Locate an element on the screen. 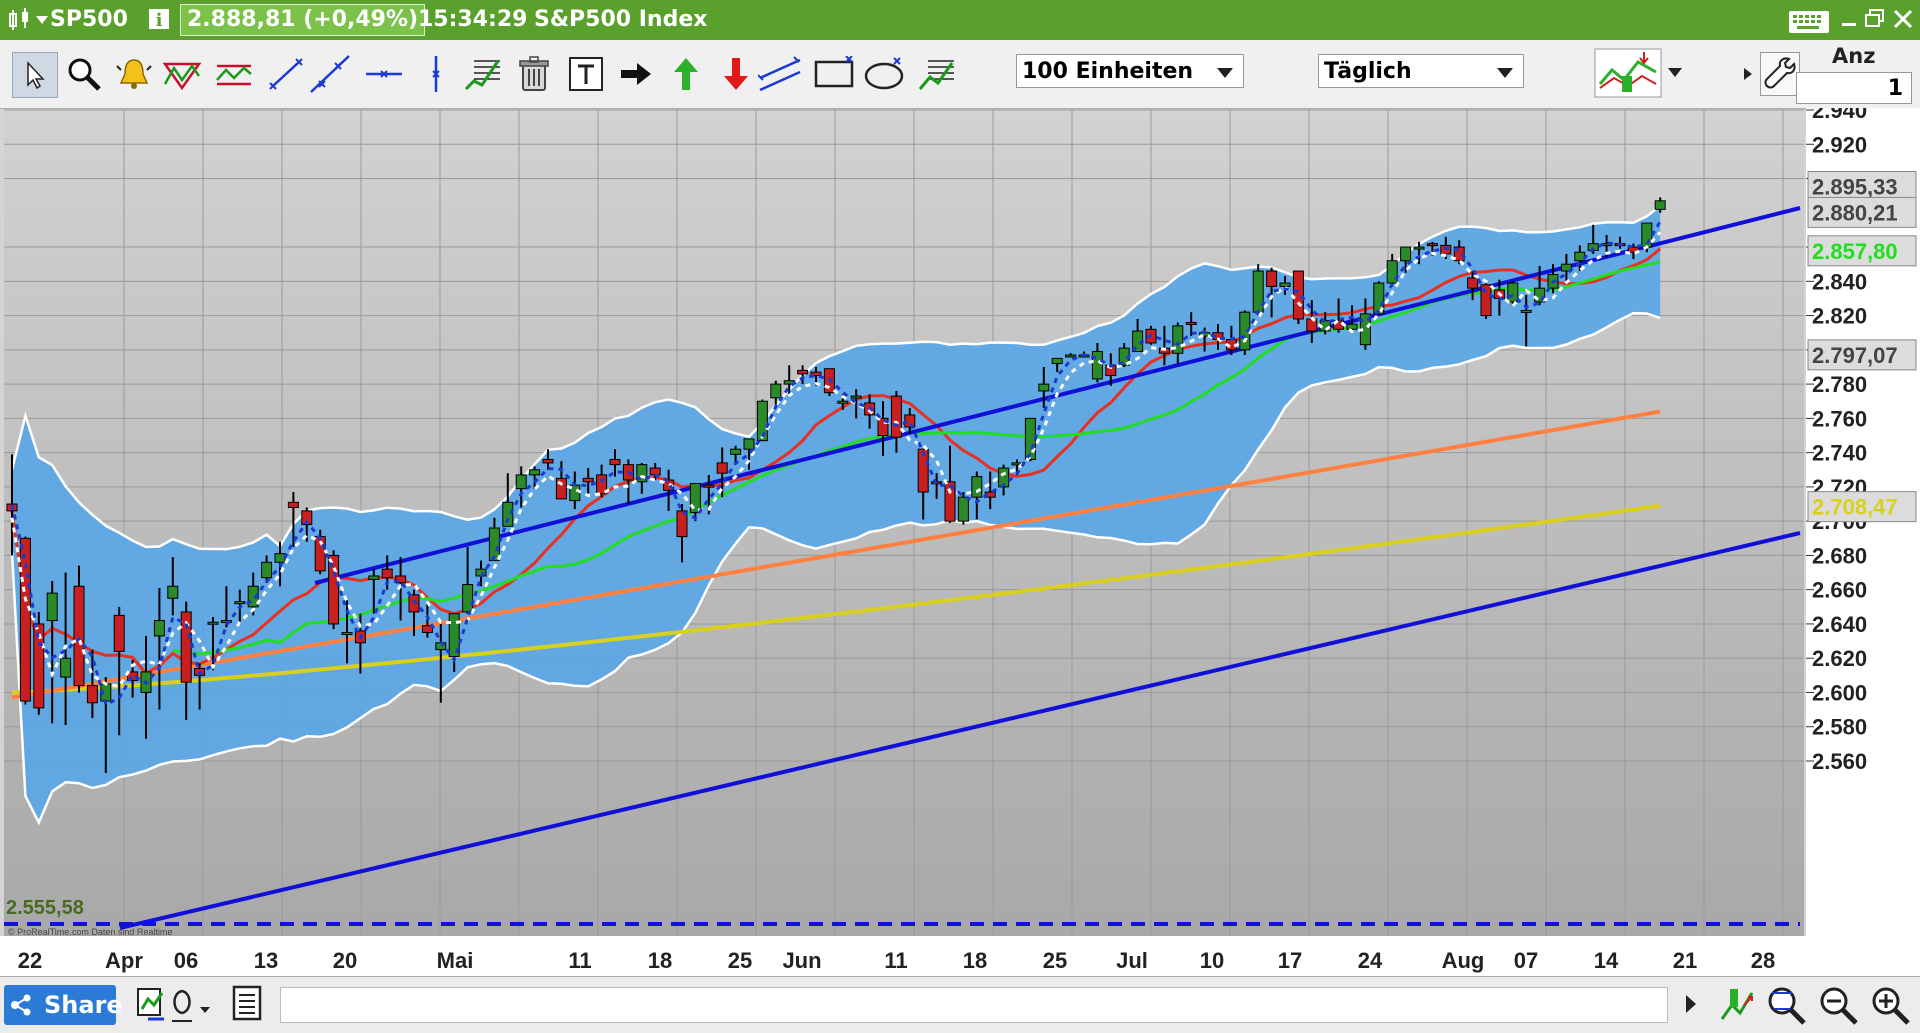 The height and width of the screenshot is (1033, 1920). close-icon is located at coordinates (1903, 19).